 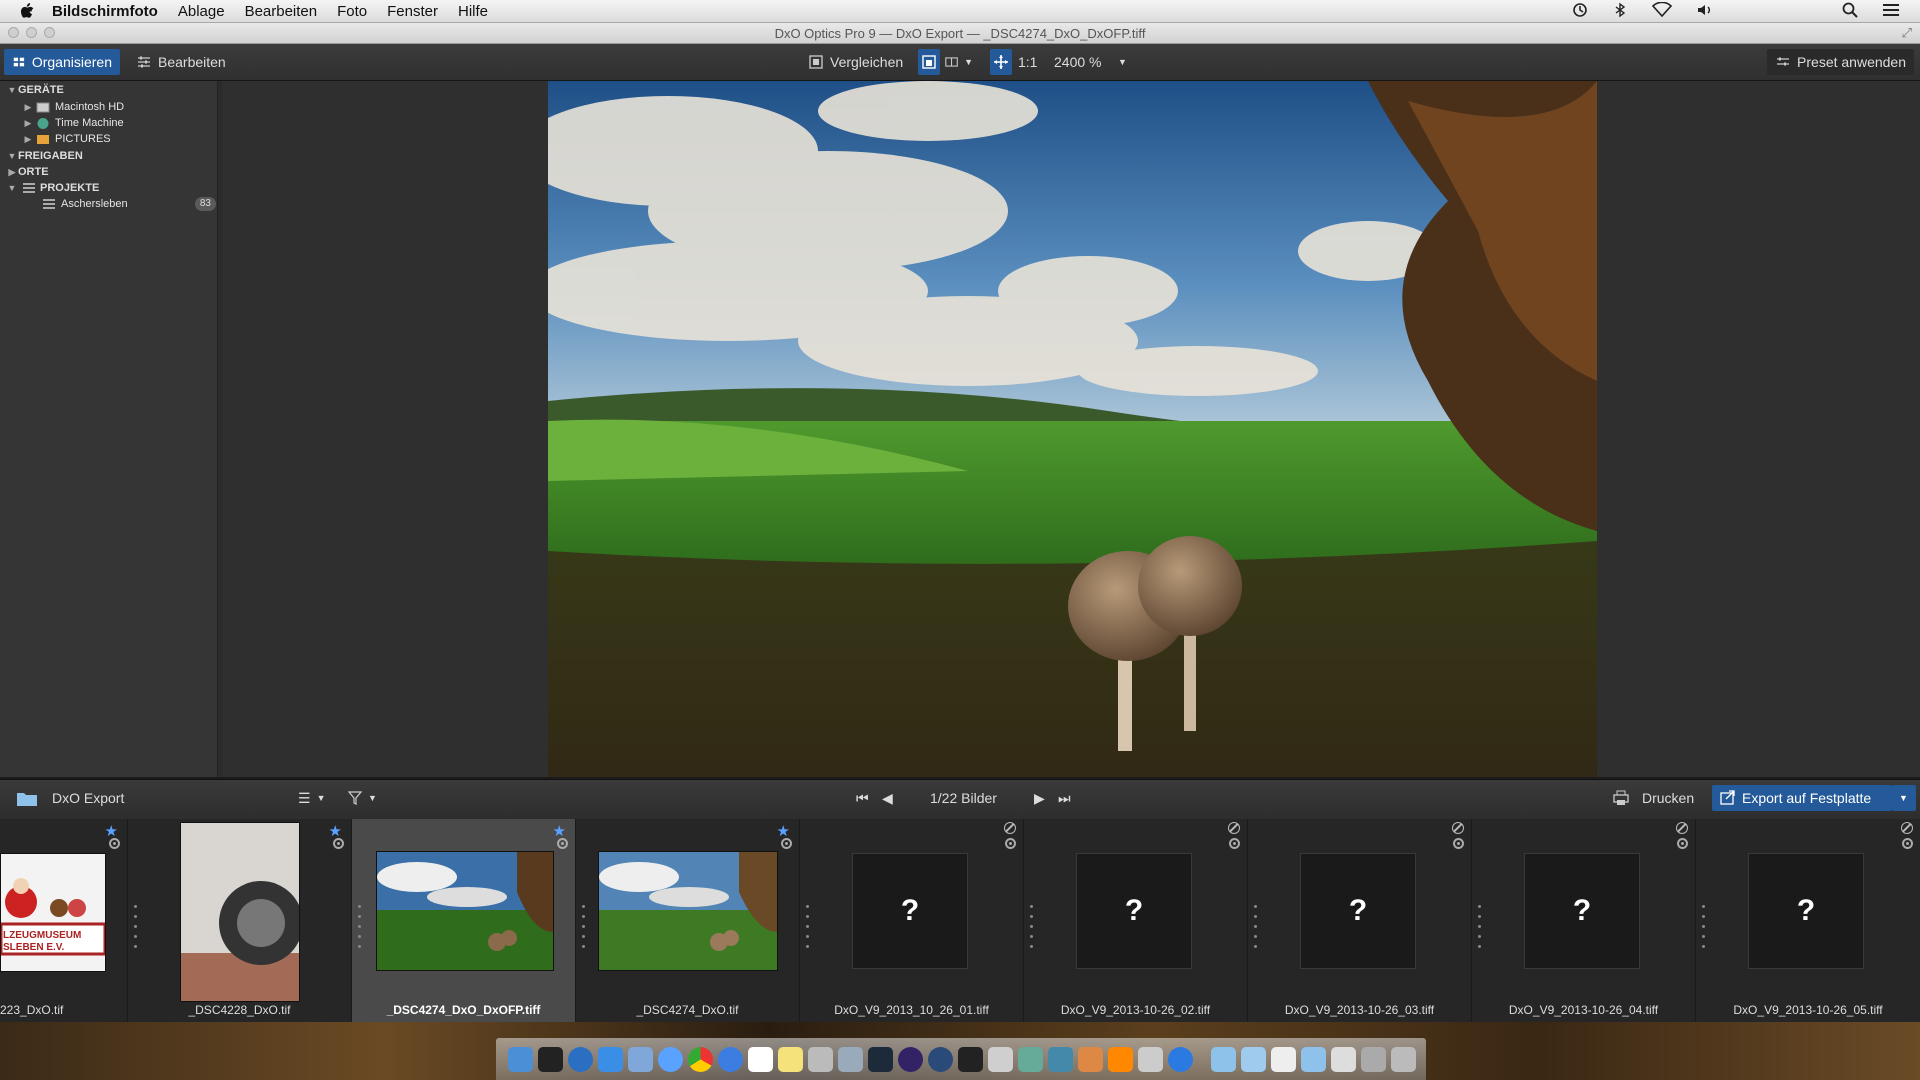 What do you see at coordinates (1662, 11) in the screenshot?
I see `wifi-icon` at bounding box center [1662, 11].